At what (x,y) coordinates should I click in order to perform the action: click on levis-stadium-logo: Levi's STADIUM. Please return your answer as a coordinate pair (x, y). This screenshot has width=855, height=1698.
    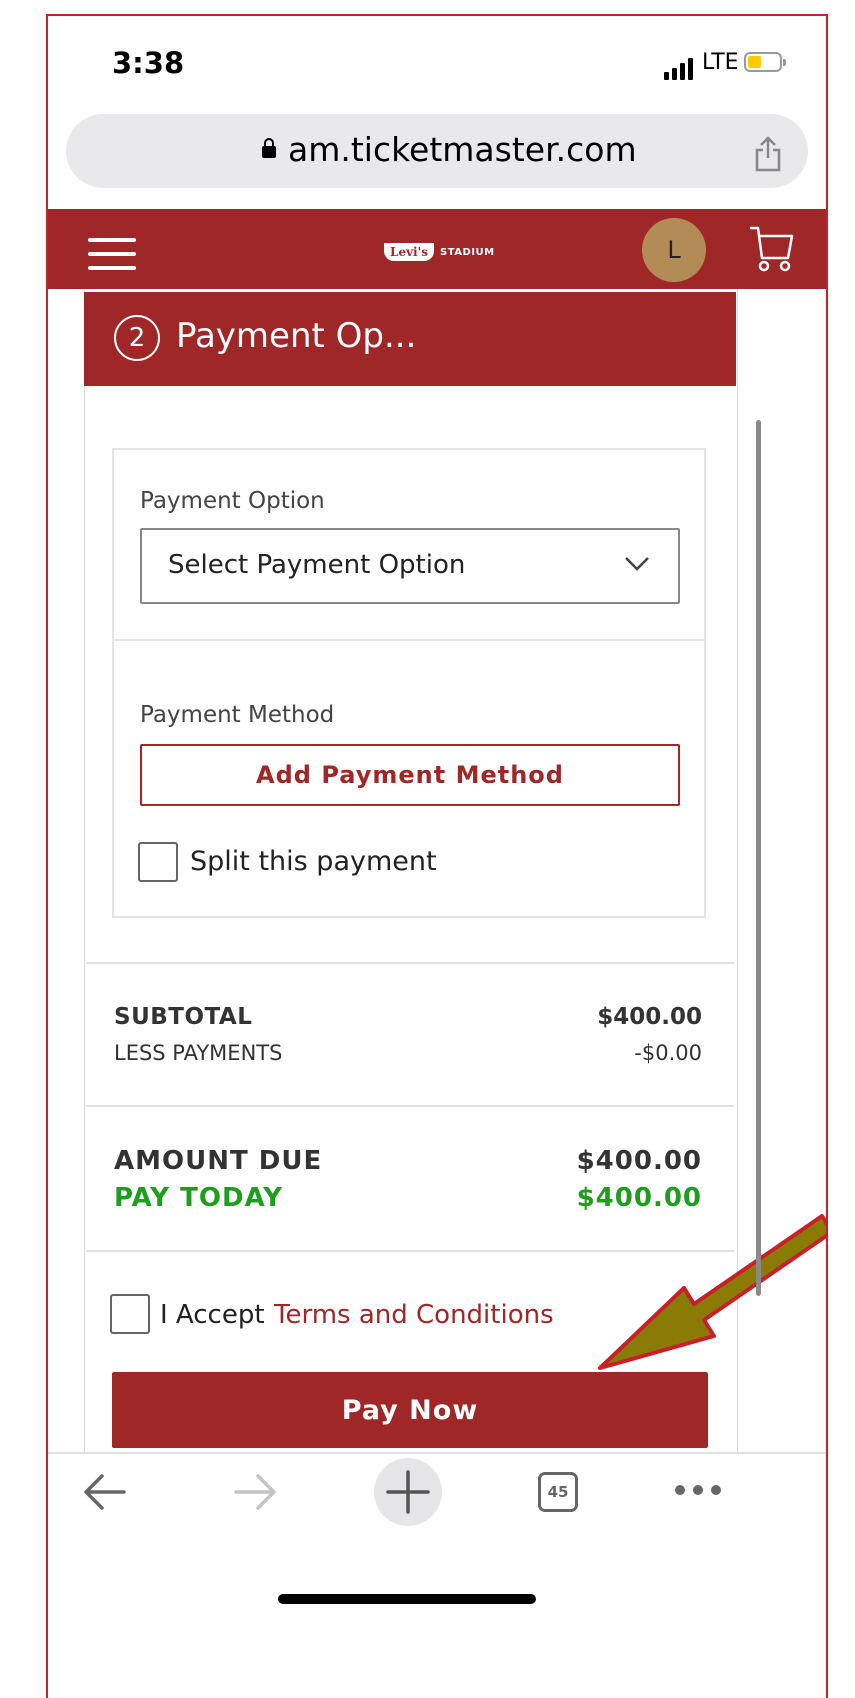
    Looking at the image, I should click on (453, 252).